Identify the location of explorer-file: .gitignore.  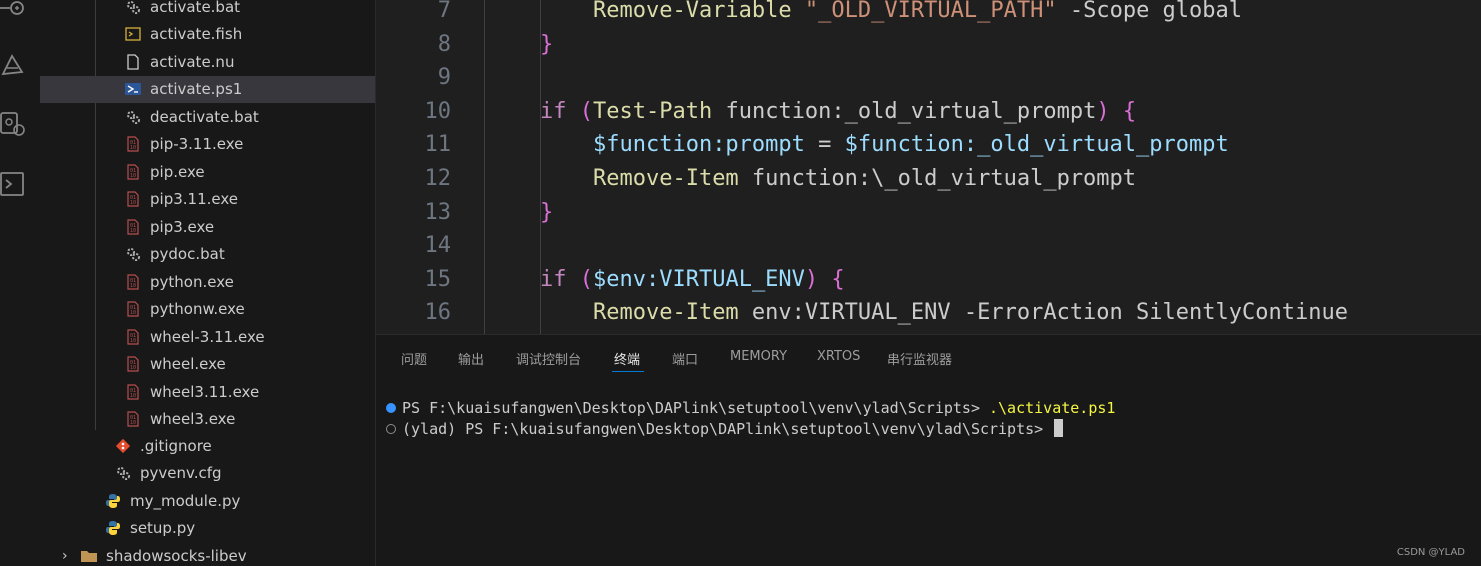
(207, 445).